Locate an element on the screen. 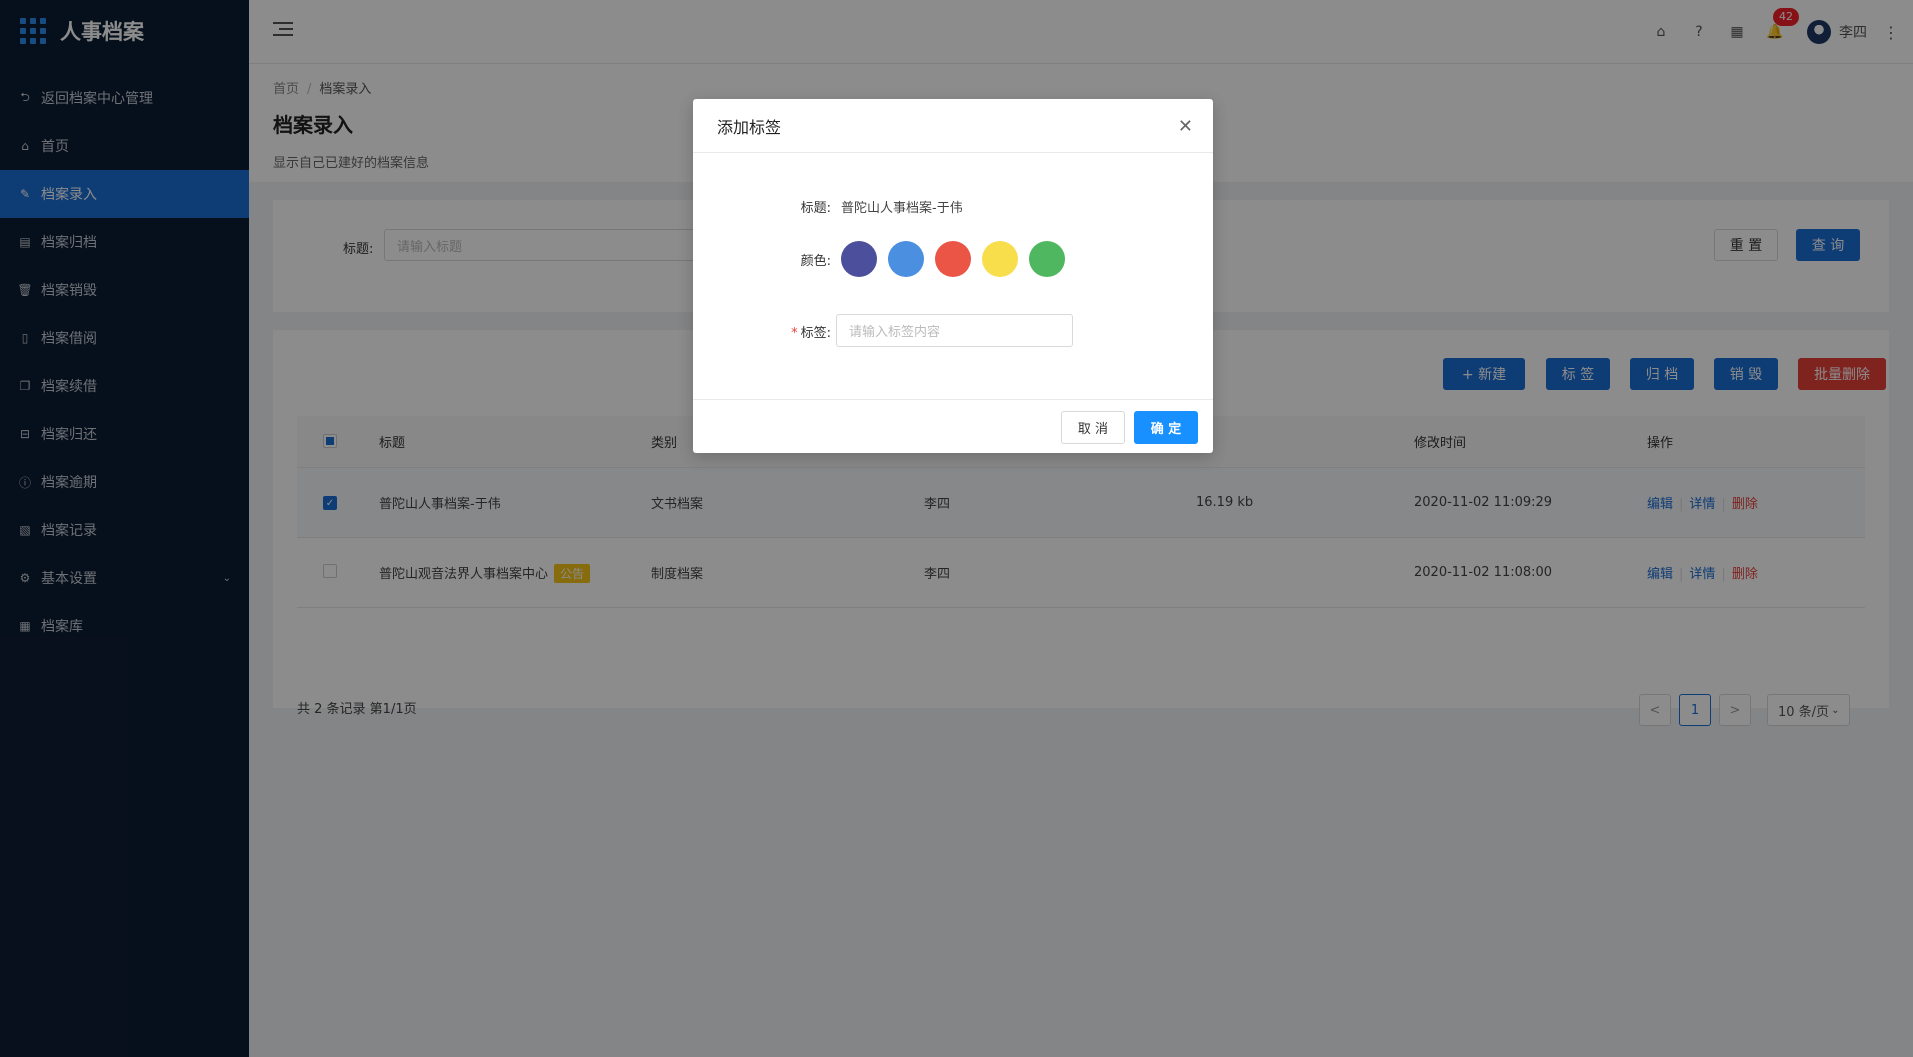  required-mark: * is located at coordinates (794, 333).